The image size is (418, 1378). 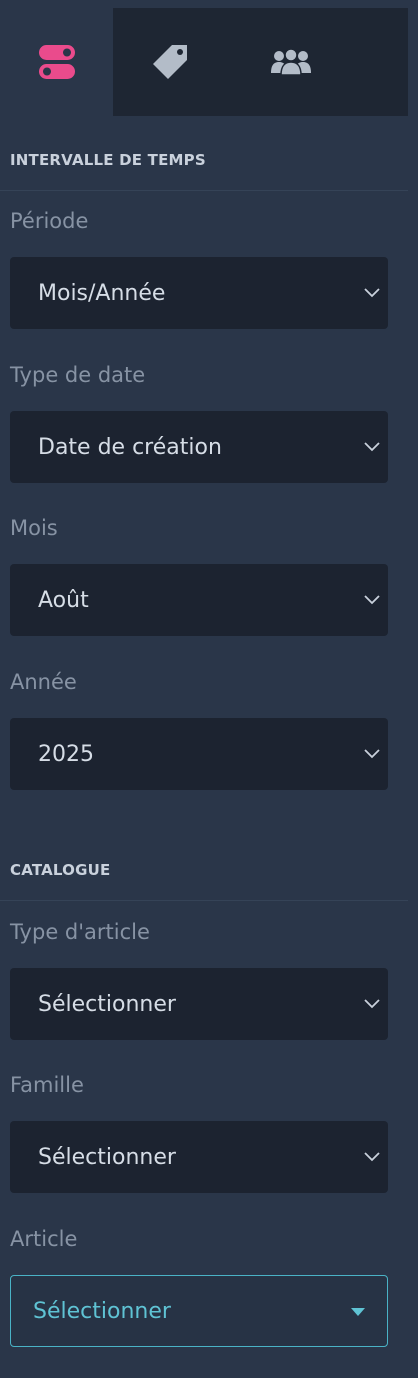 What do you see at coordinates (63, 600) in the screenshot?
I see `mois-value: Août` at bounding box center [63, 600].